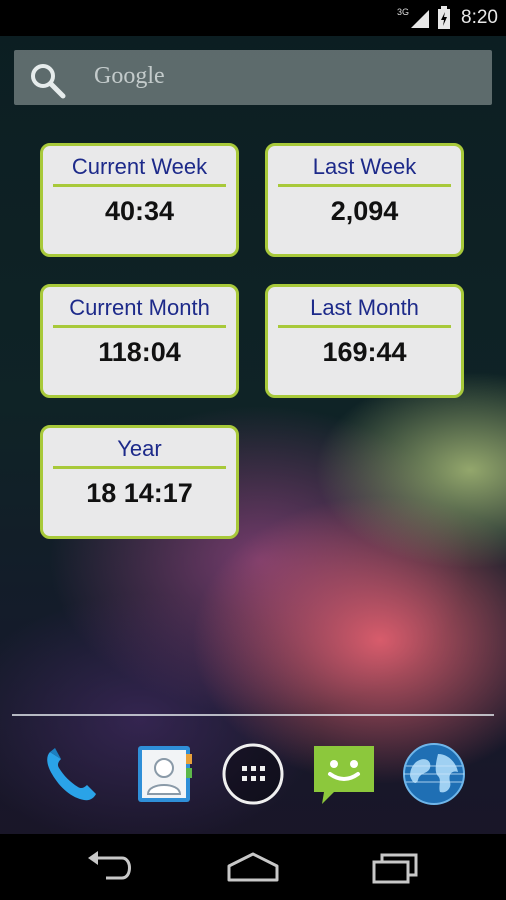 This screenshot has height=900, width=506. I want to click on navigation-bar, so click(253, 867).